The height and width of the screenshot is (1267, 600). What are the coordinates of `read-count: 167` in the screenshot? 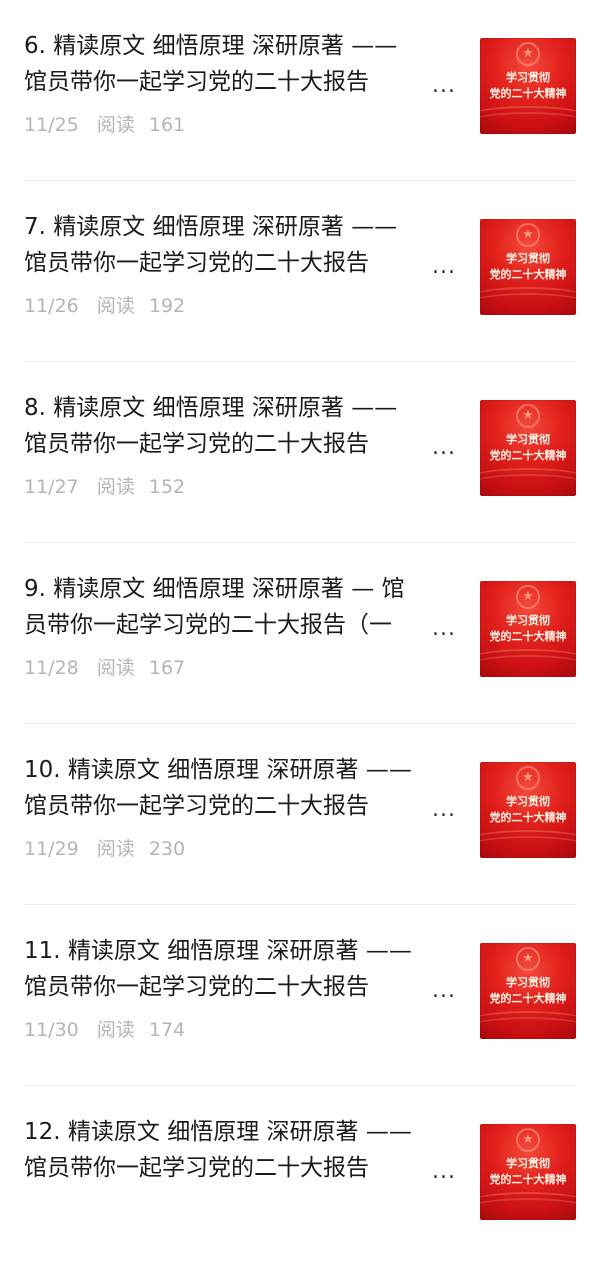 It's located at (167, 668).